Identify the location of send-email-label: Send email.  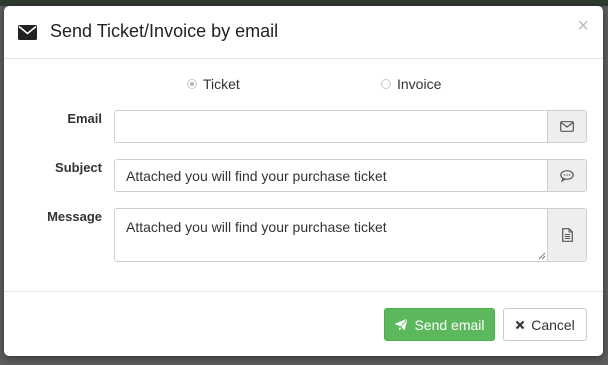
(449, 324).